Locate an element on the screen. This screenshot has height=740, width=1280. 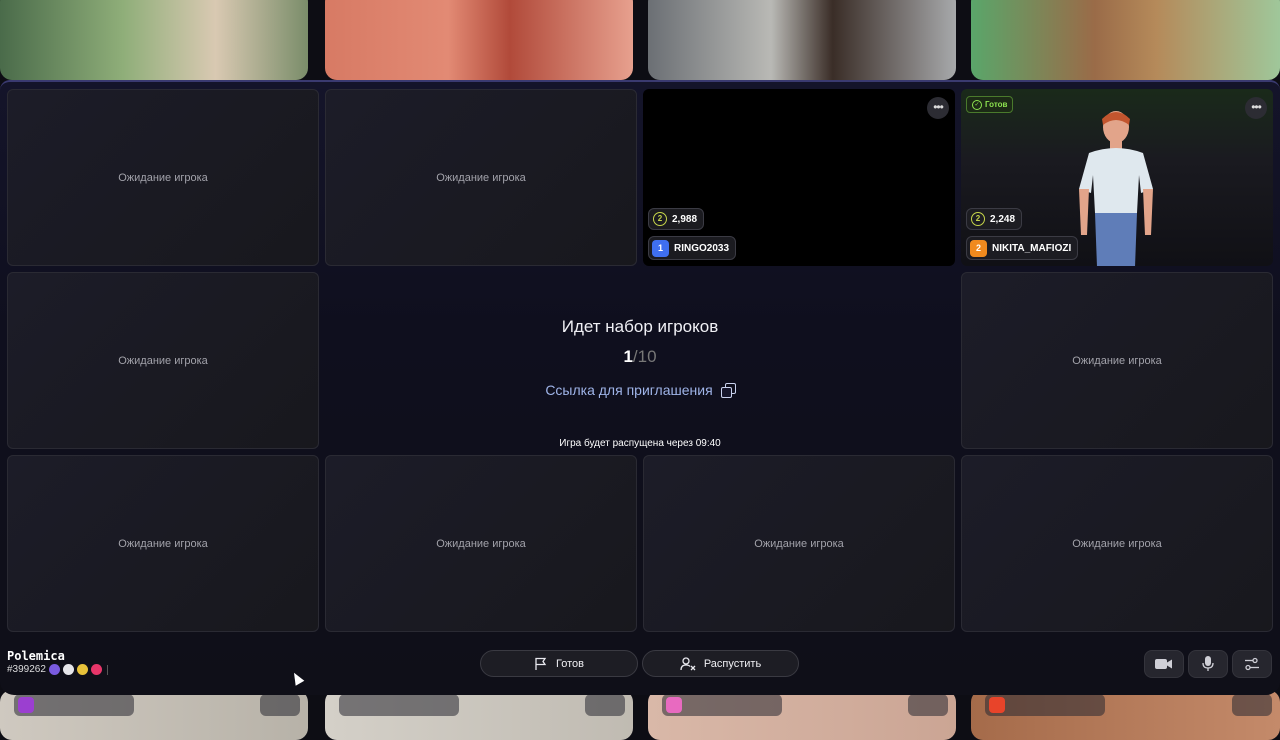
invite-link-label: Ссылка для приглашения is located at coordinates (628, 390).